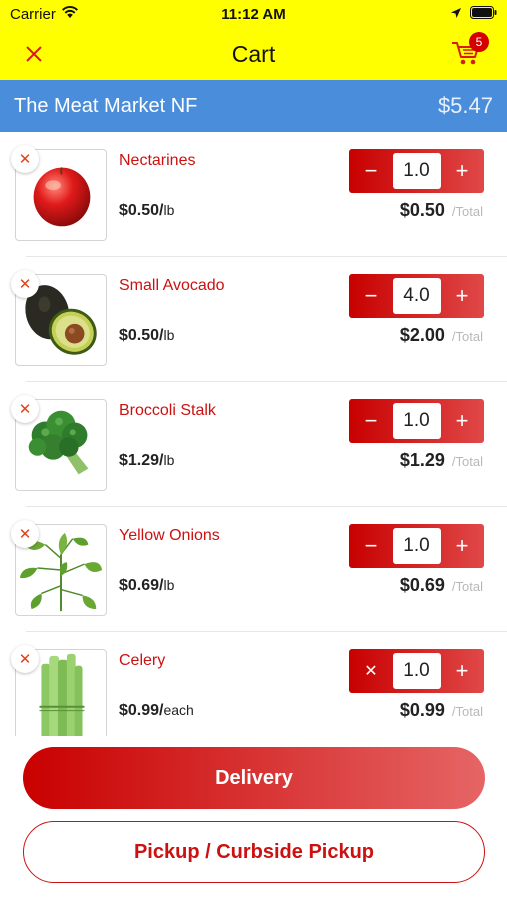  I want to click on item-total: $1.29/Total, so click(441, 460).